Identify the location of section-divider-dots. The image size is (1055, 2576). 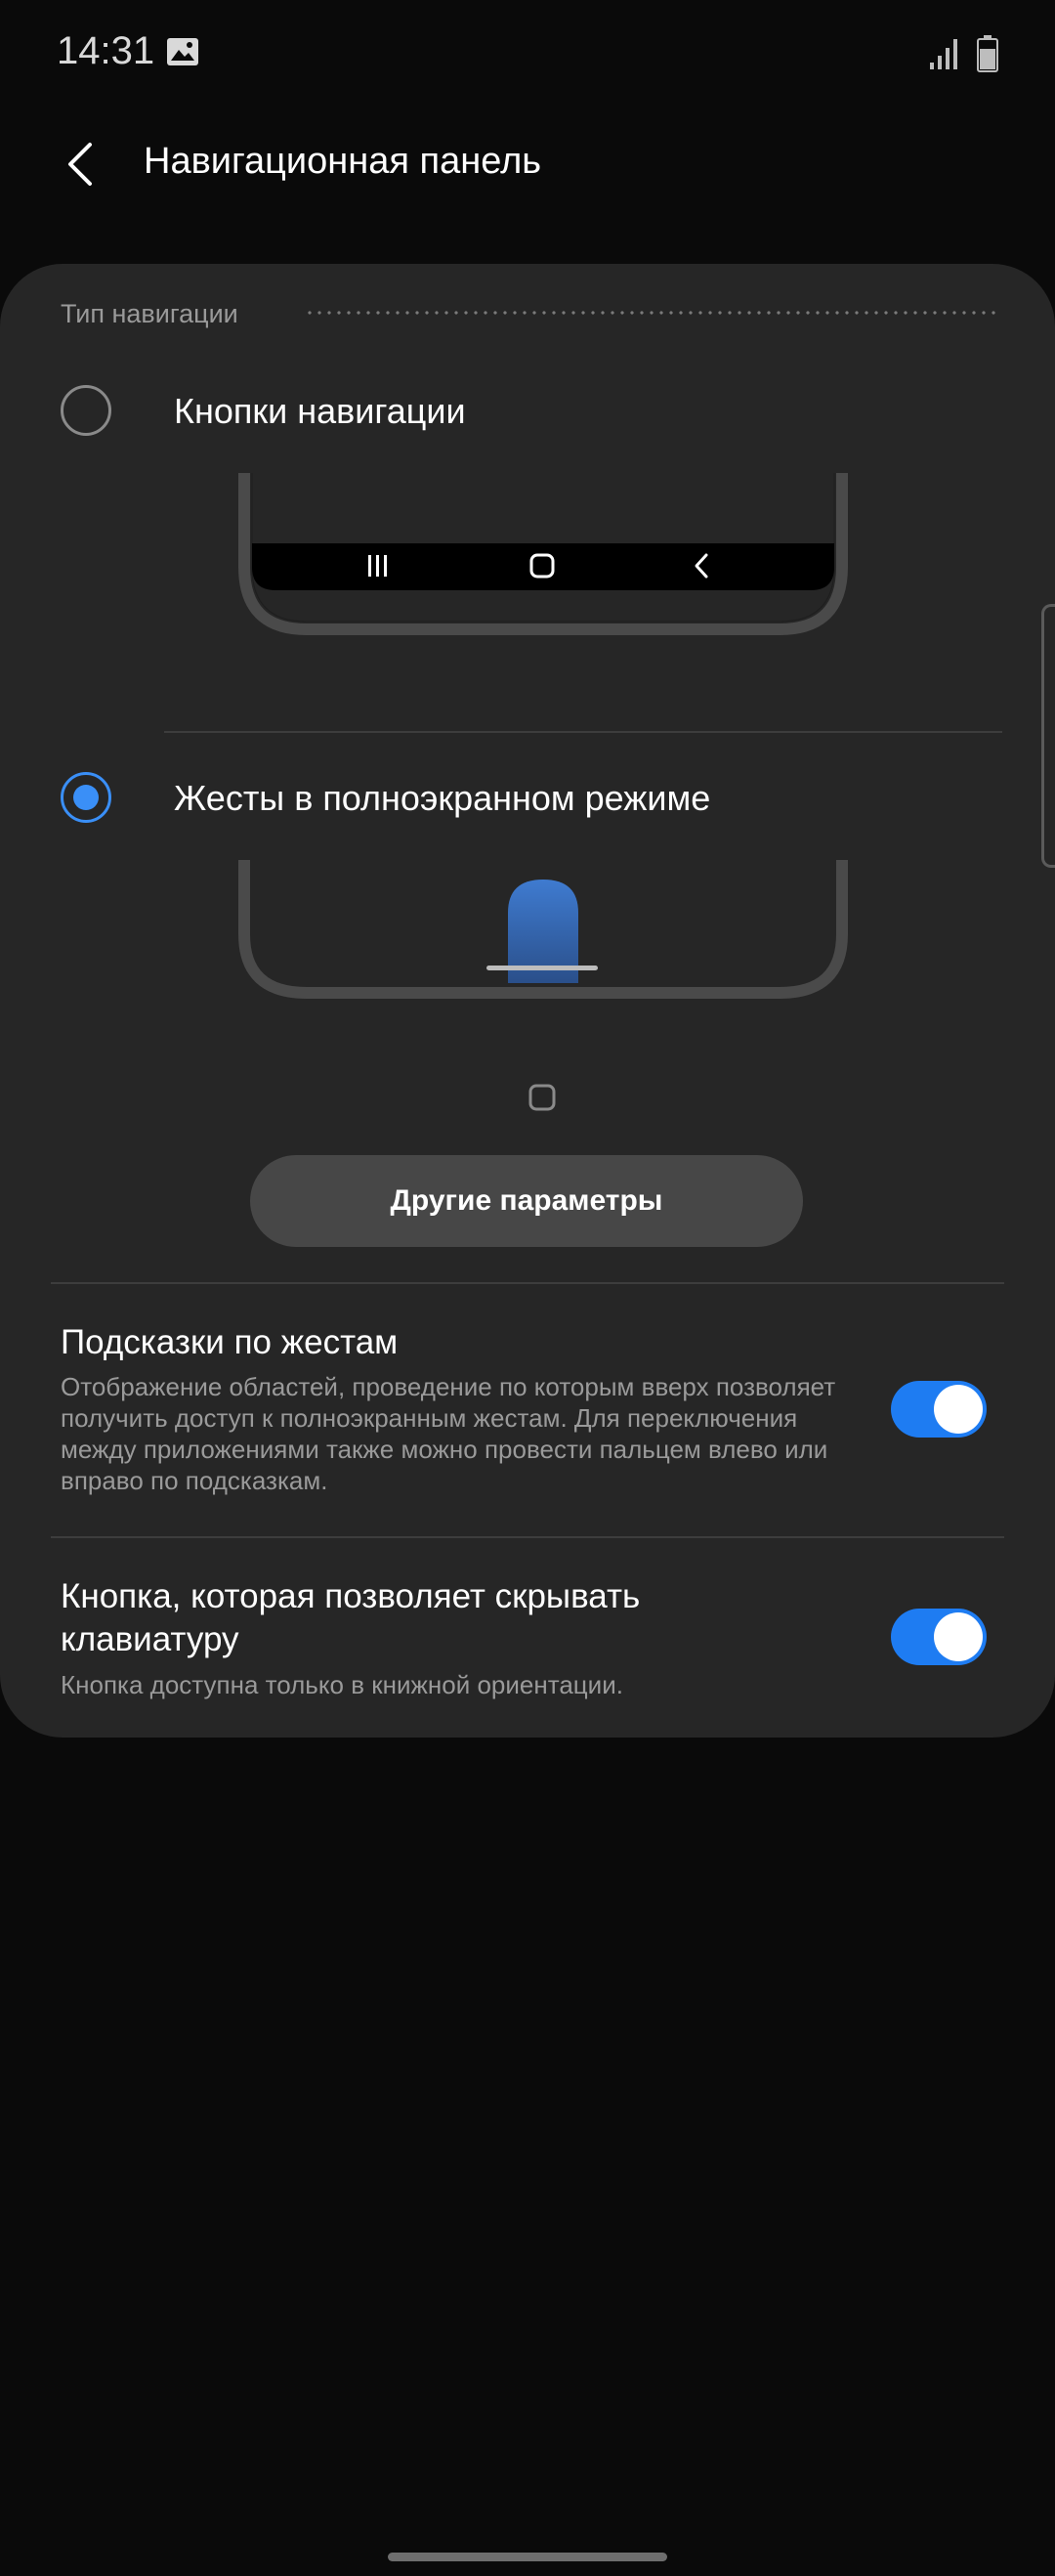
(652, 313).